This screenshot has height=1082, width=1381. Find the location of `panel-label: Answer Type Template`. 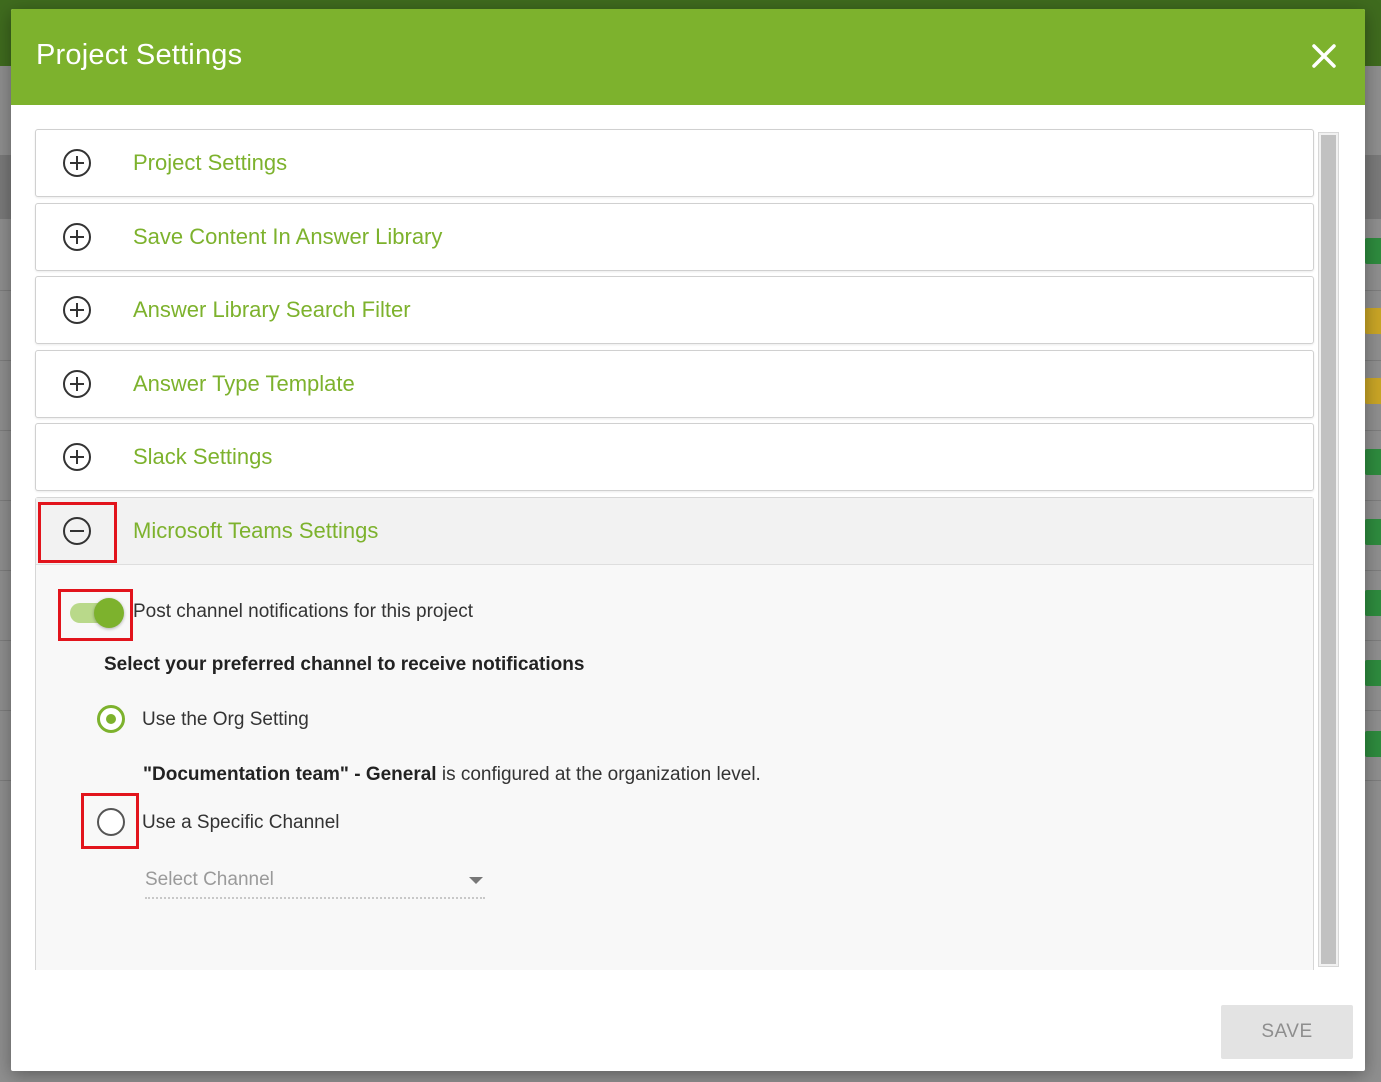

panel-label: Answer Type Template is located at coordinates (244, 383).